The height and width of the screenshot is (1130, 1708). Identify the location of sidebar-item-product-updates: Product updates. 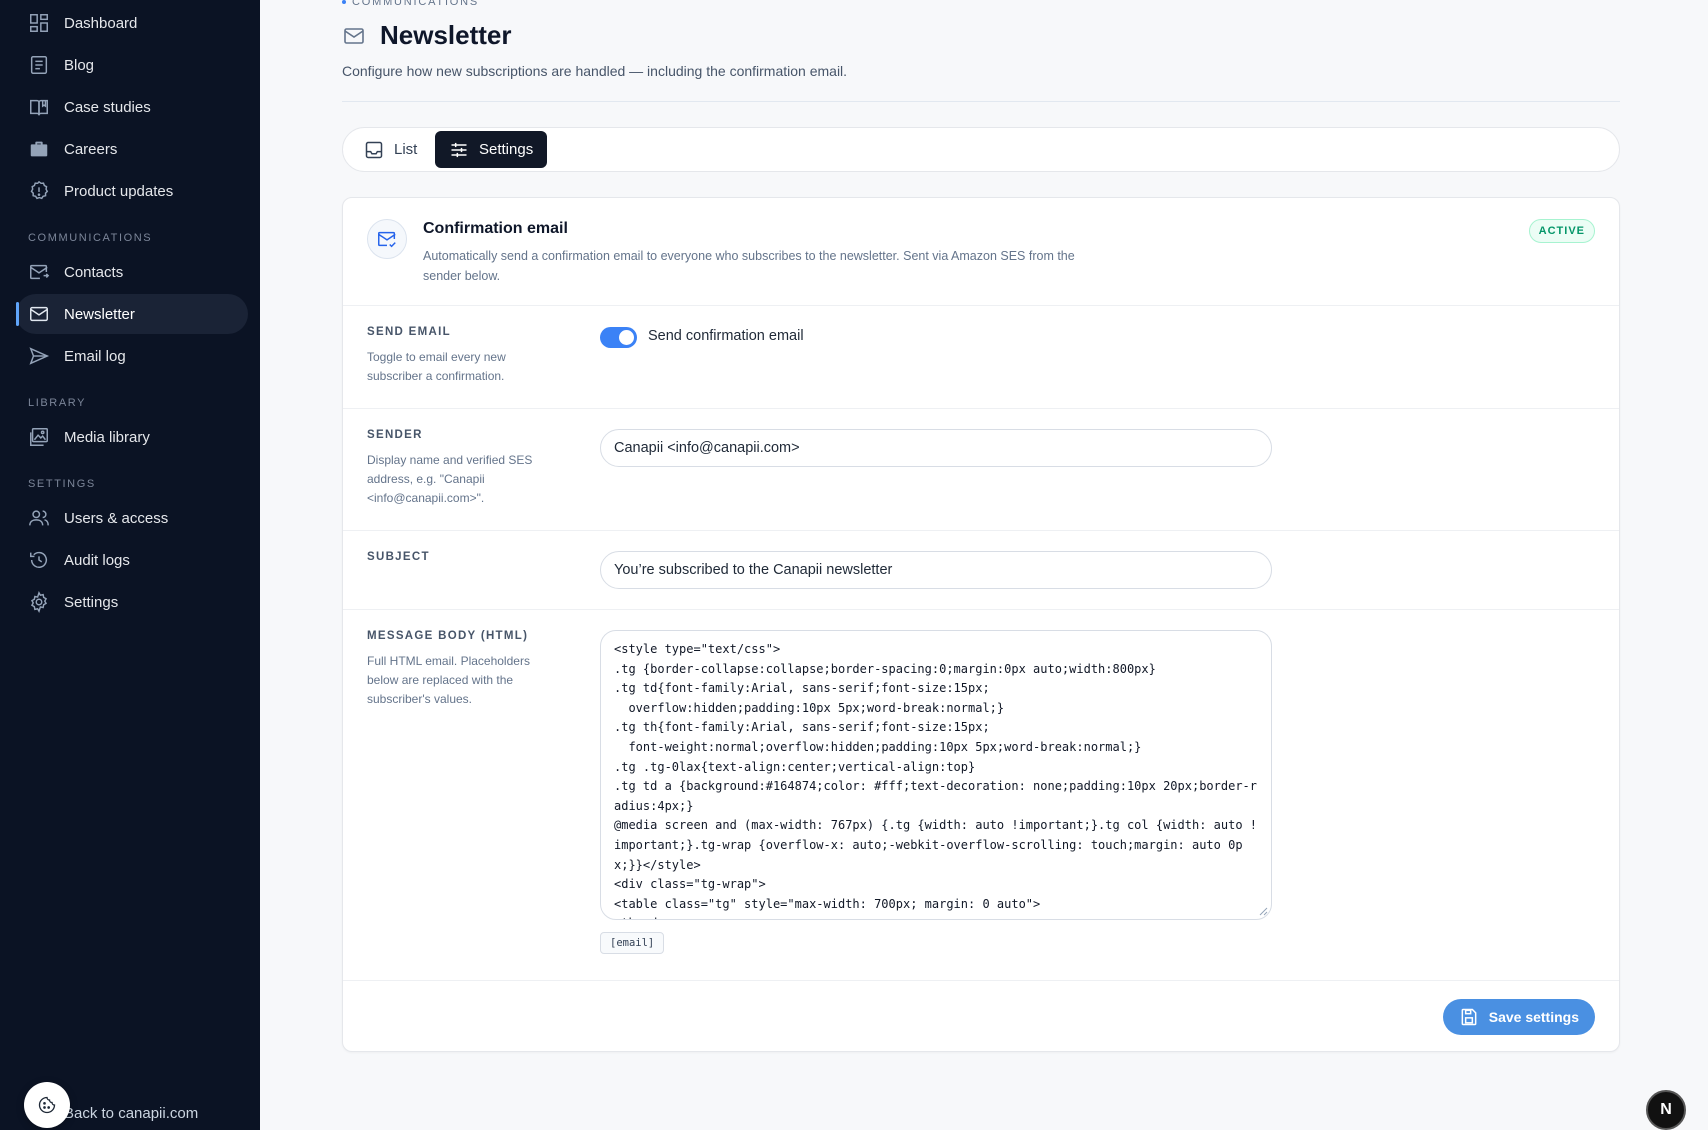
(132, 191).